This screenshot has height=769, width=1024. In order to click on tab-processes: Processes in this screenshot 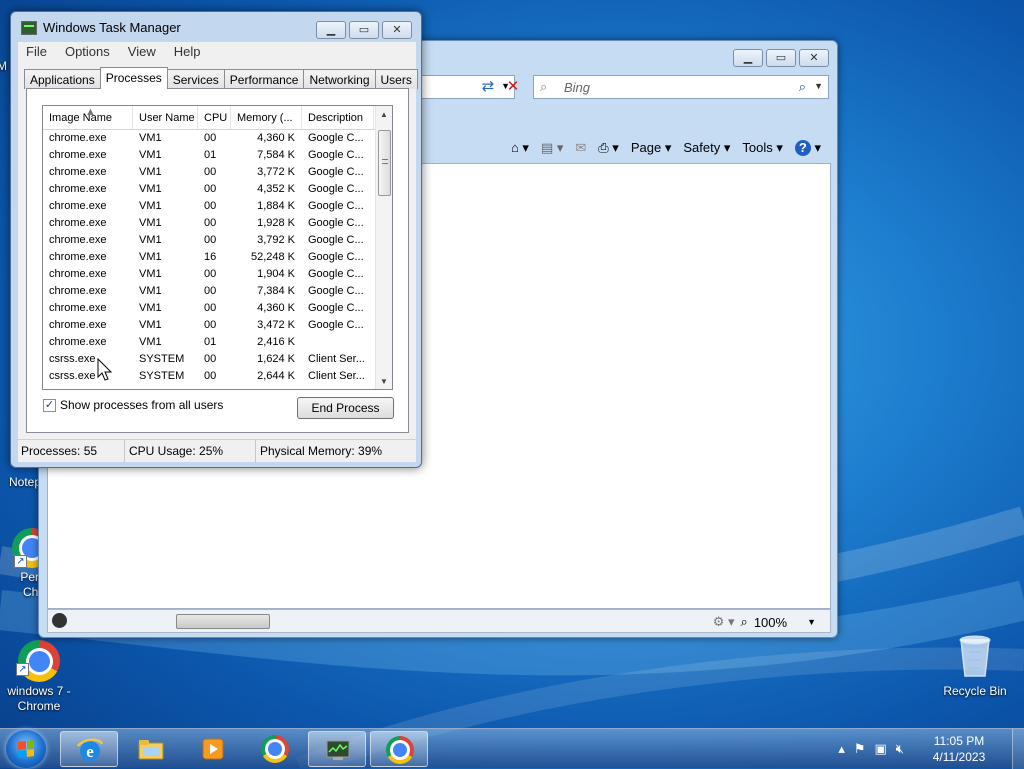, I will do `click(133, 78)`.